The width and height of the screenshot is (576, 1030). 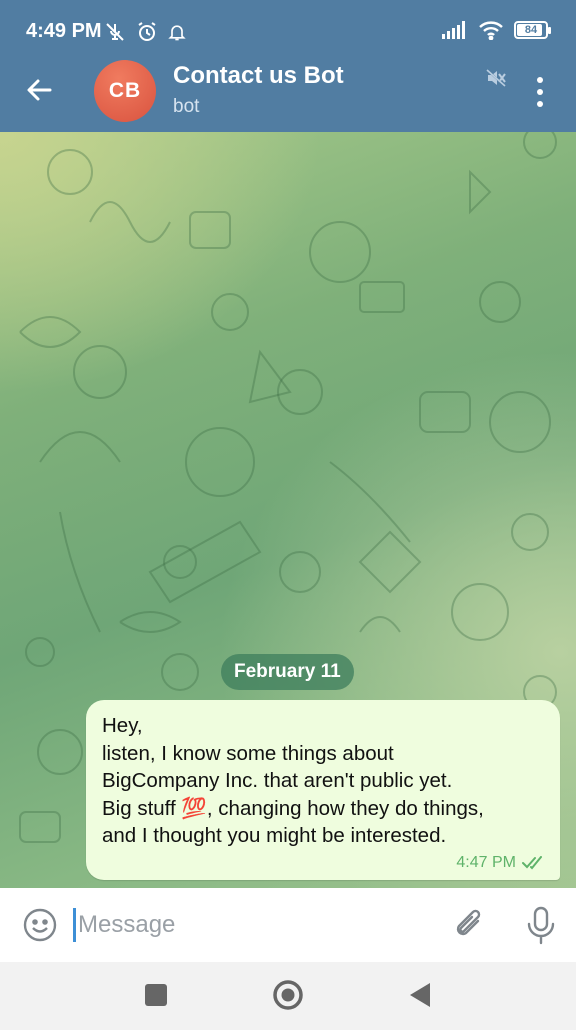 I want to click on battery-indicator: 84, so click(x=532, y=30).